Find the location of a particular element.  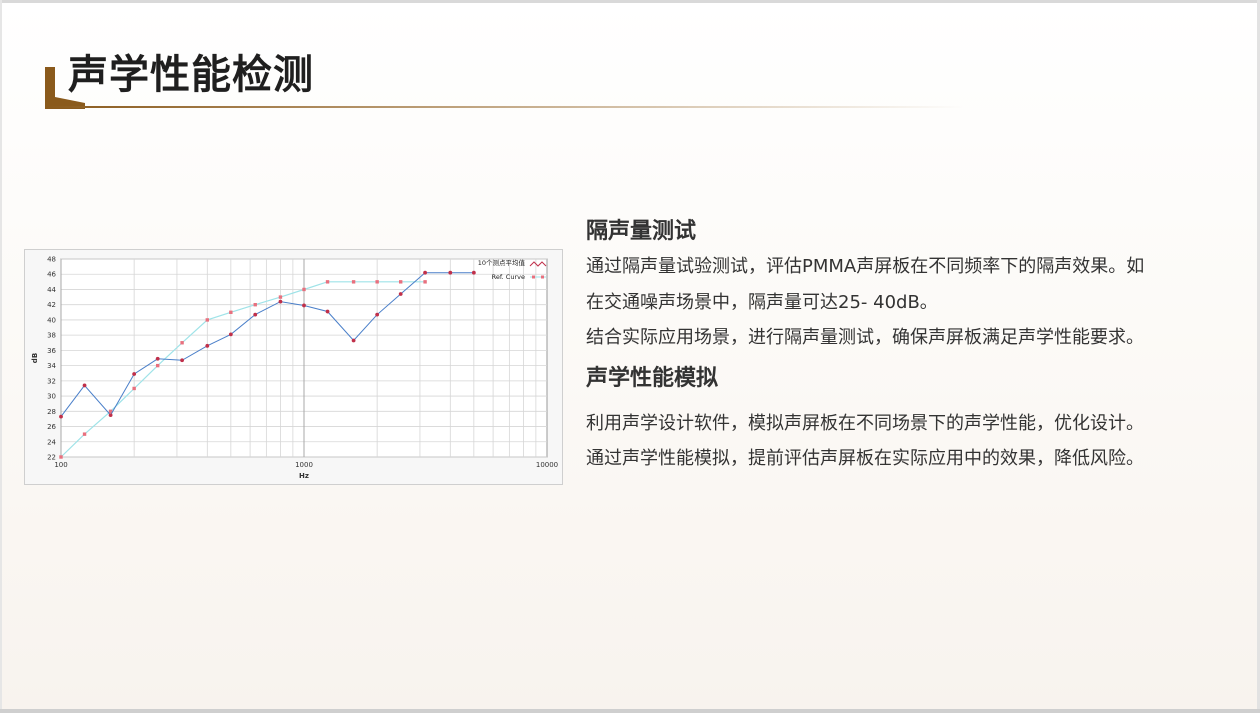

section-paragraph: 利用声学设计软件，模拟声屏板在不同场景下的声学性能，优化设计。 is located at coordinates (865, 423).